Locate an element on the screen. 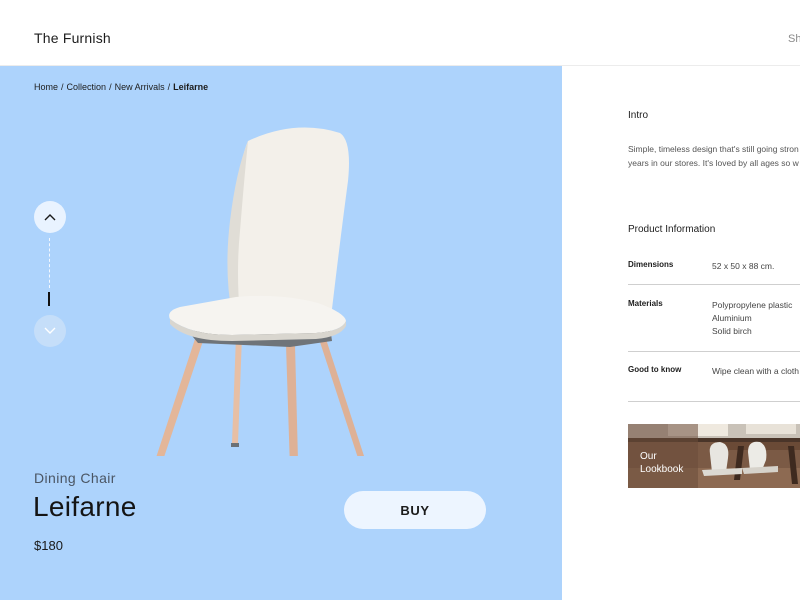 The image size is (800, 600). product-information-heading: Product Information is located at coordinates (672, 229).